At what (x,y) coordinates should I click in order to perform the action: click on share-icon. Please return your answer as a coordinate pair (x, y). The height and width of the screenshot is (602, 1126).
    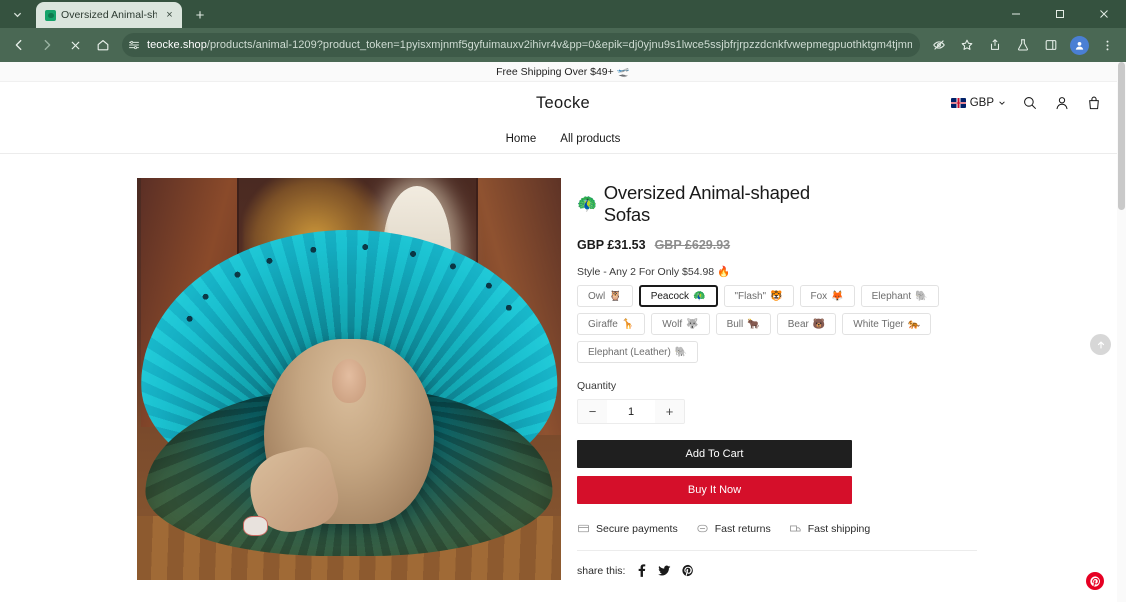
    Looking at the image, I should click on (995, 45).